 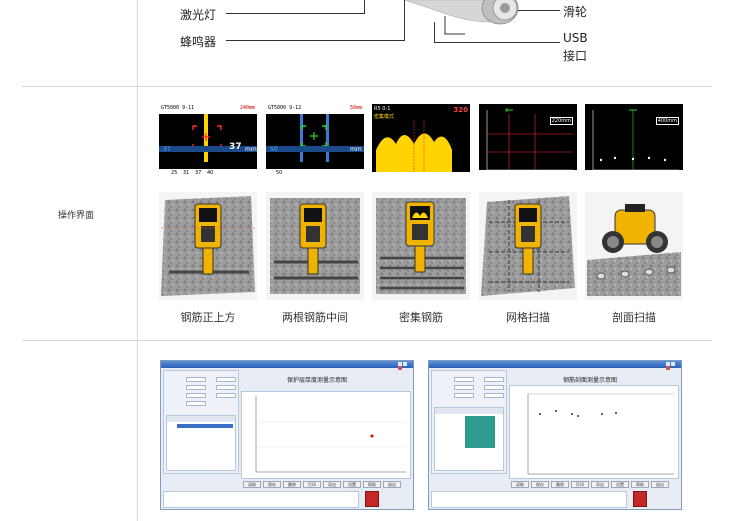 I want to click on photo-profile-scan, so click(x=634, y=246).